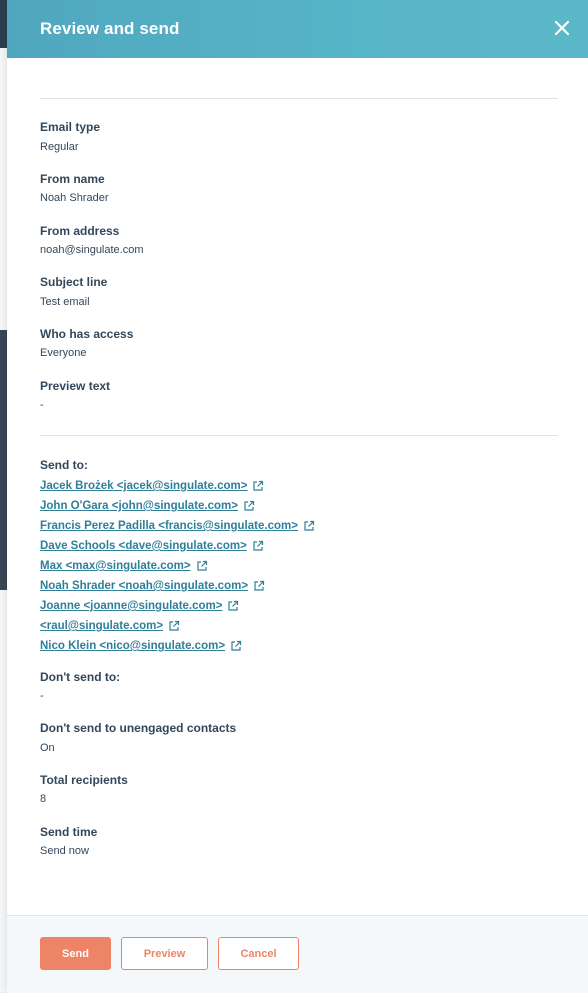 The width and height of the screenshot is (588, 993). What do you see at coordinates (3, 24) in the screenshot?
I see `background-header` at bounding box center [3, 24].